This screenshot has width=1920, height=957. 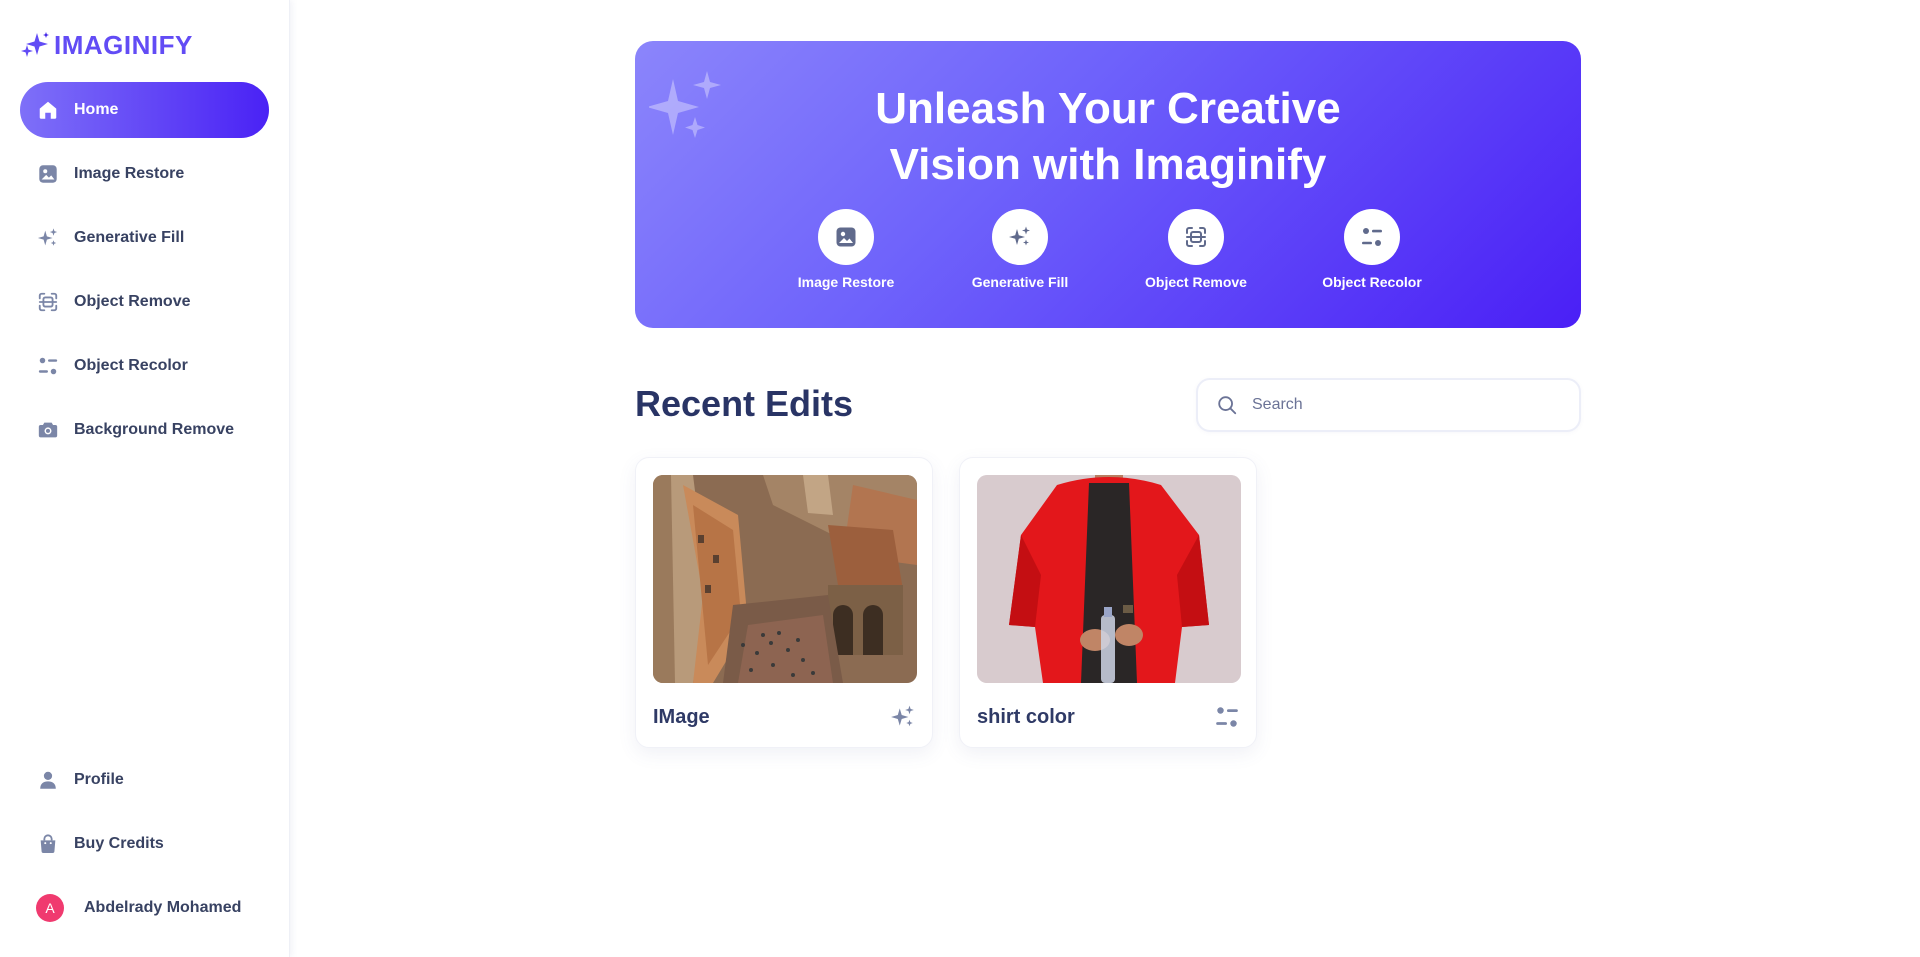 What do you see at coordinates (131, 365) in the screenshot?
I see `sidebar-item-label: Object Recolor` at bounding box center [131, 365].